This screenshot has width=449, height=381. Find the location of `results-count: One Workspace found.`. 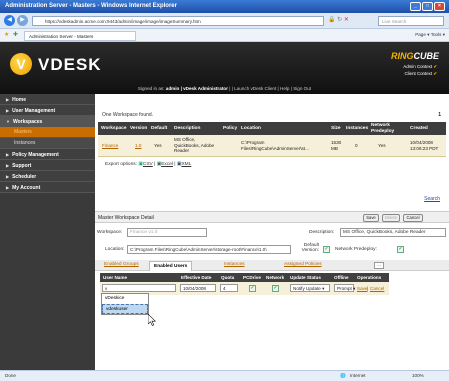

results-count: One Workspace found. is located at coordinates (128, 115).